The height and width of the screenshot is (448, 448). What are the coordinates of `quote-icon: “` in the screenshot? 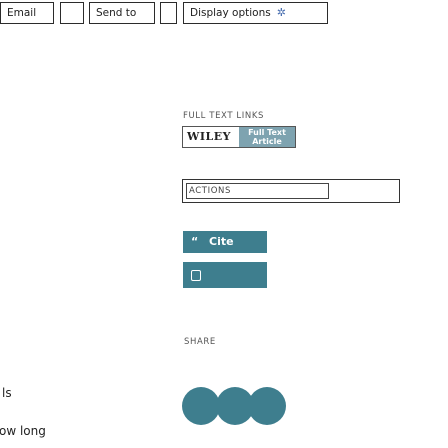 It's located at (195, 241).